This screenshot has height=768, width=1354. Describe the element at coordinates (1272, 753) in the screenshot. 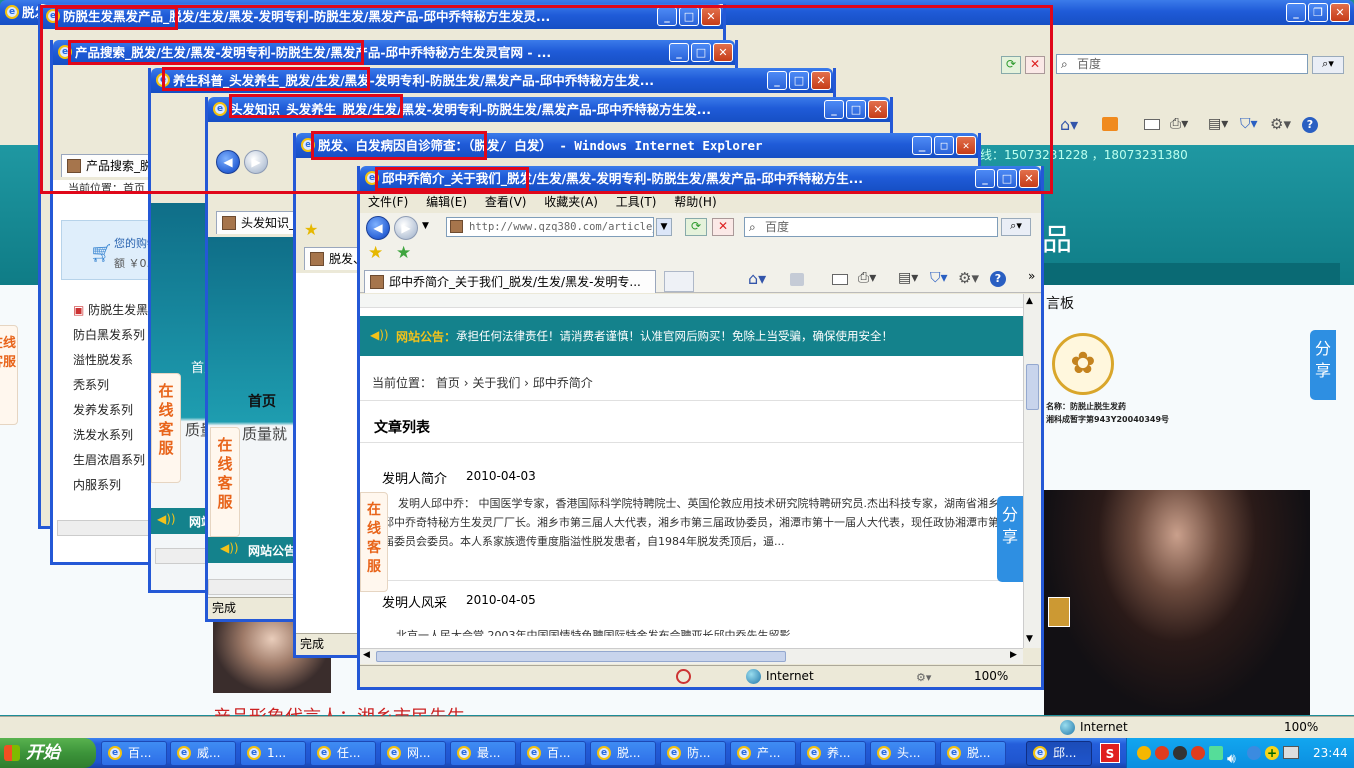

I see `tray-add-icon: +` at that location.